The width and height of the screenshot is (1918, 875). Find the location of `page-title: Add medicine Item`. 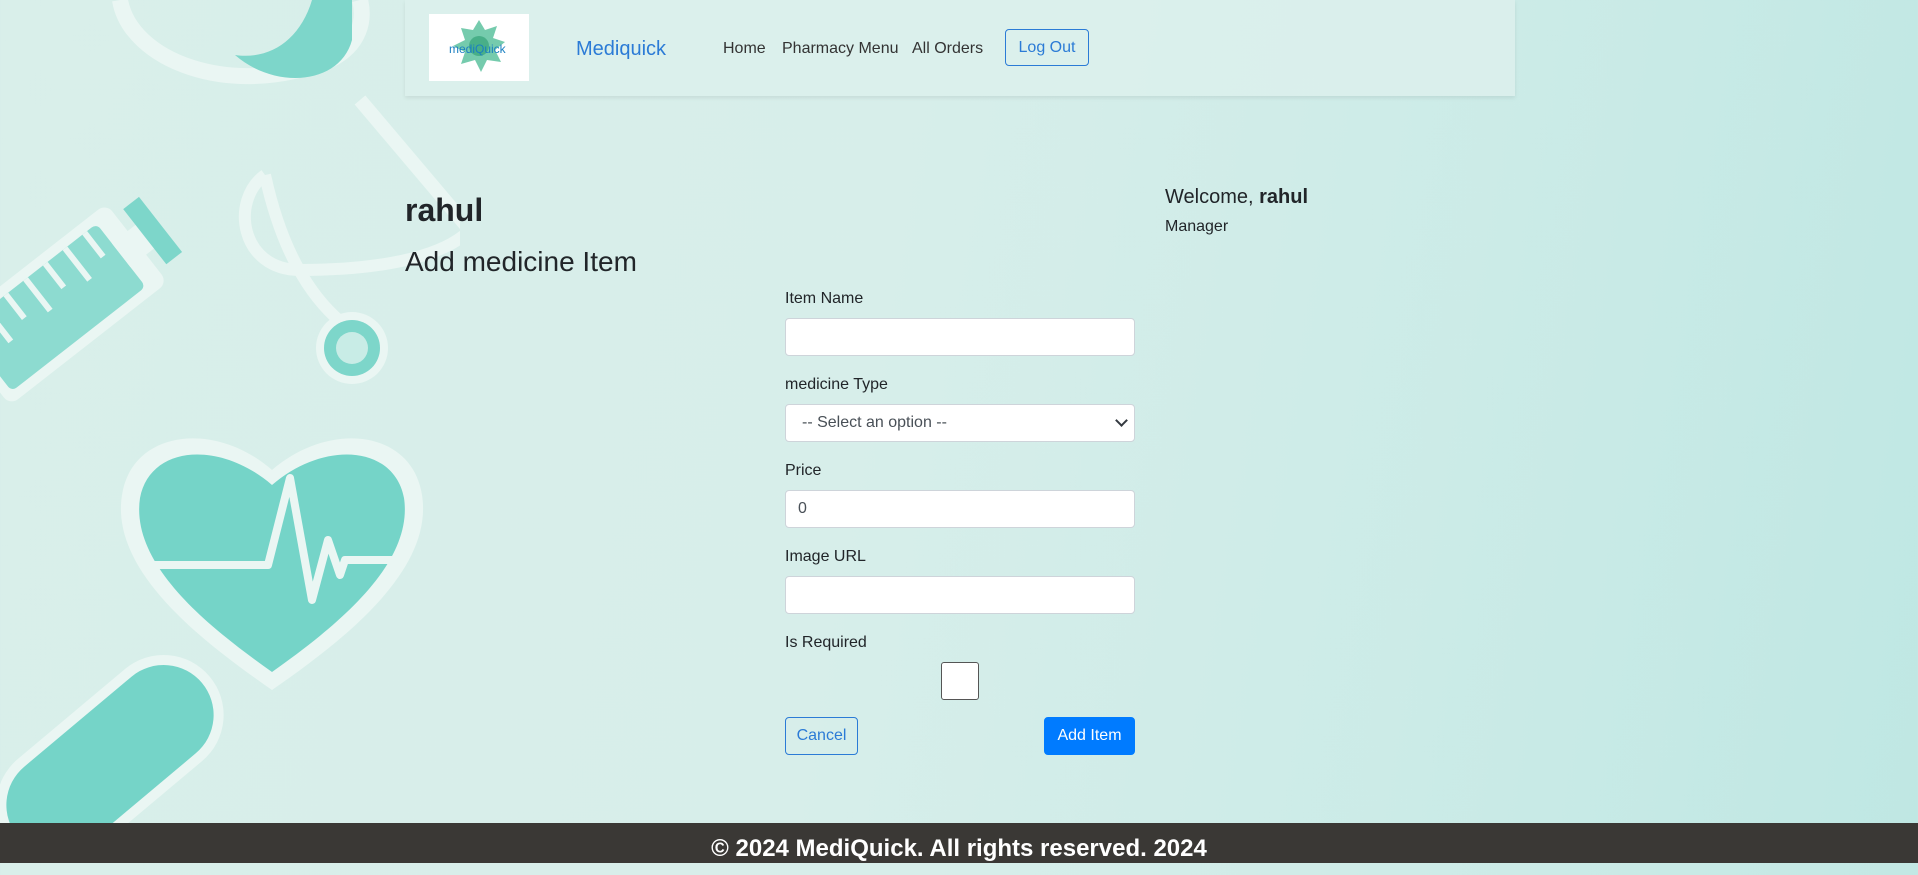

page-title: Add medicine Item is located at coordinates (521, 261).